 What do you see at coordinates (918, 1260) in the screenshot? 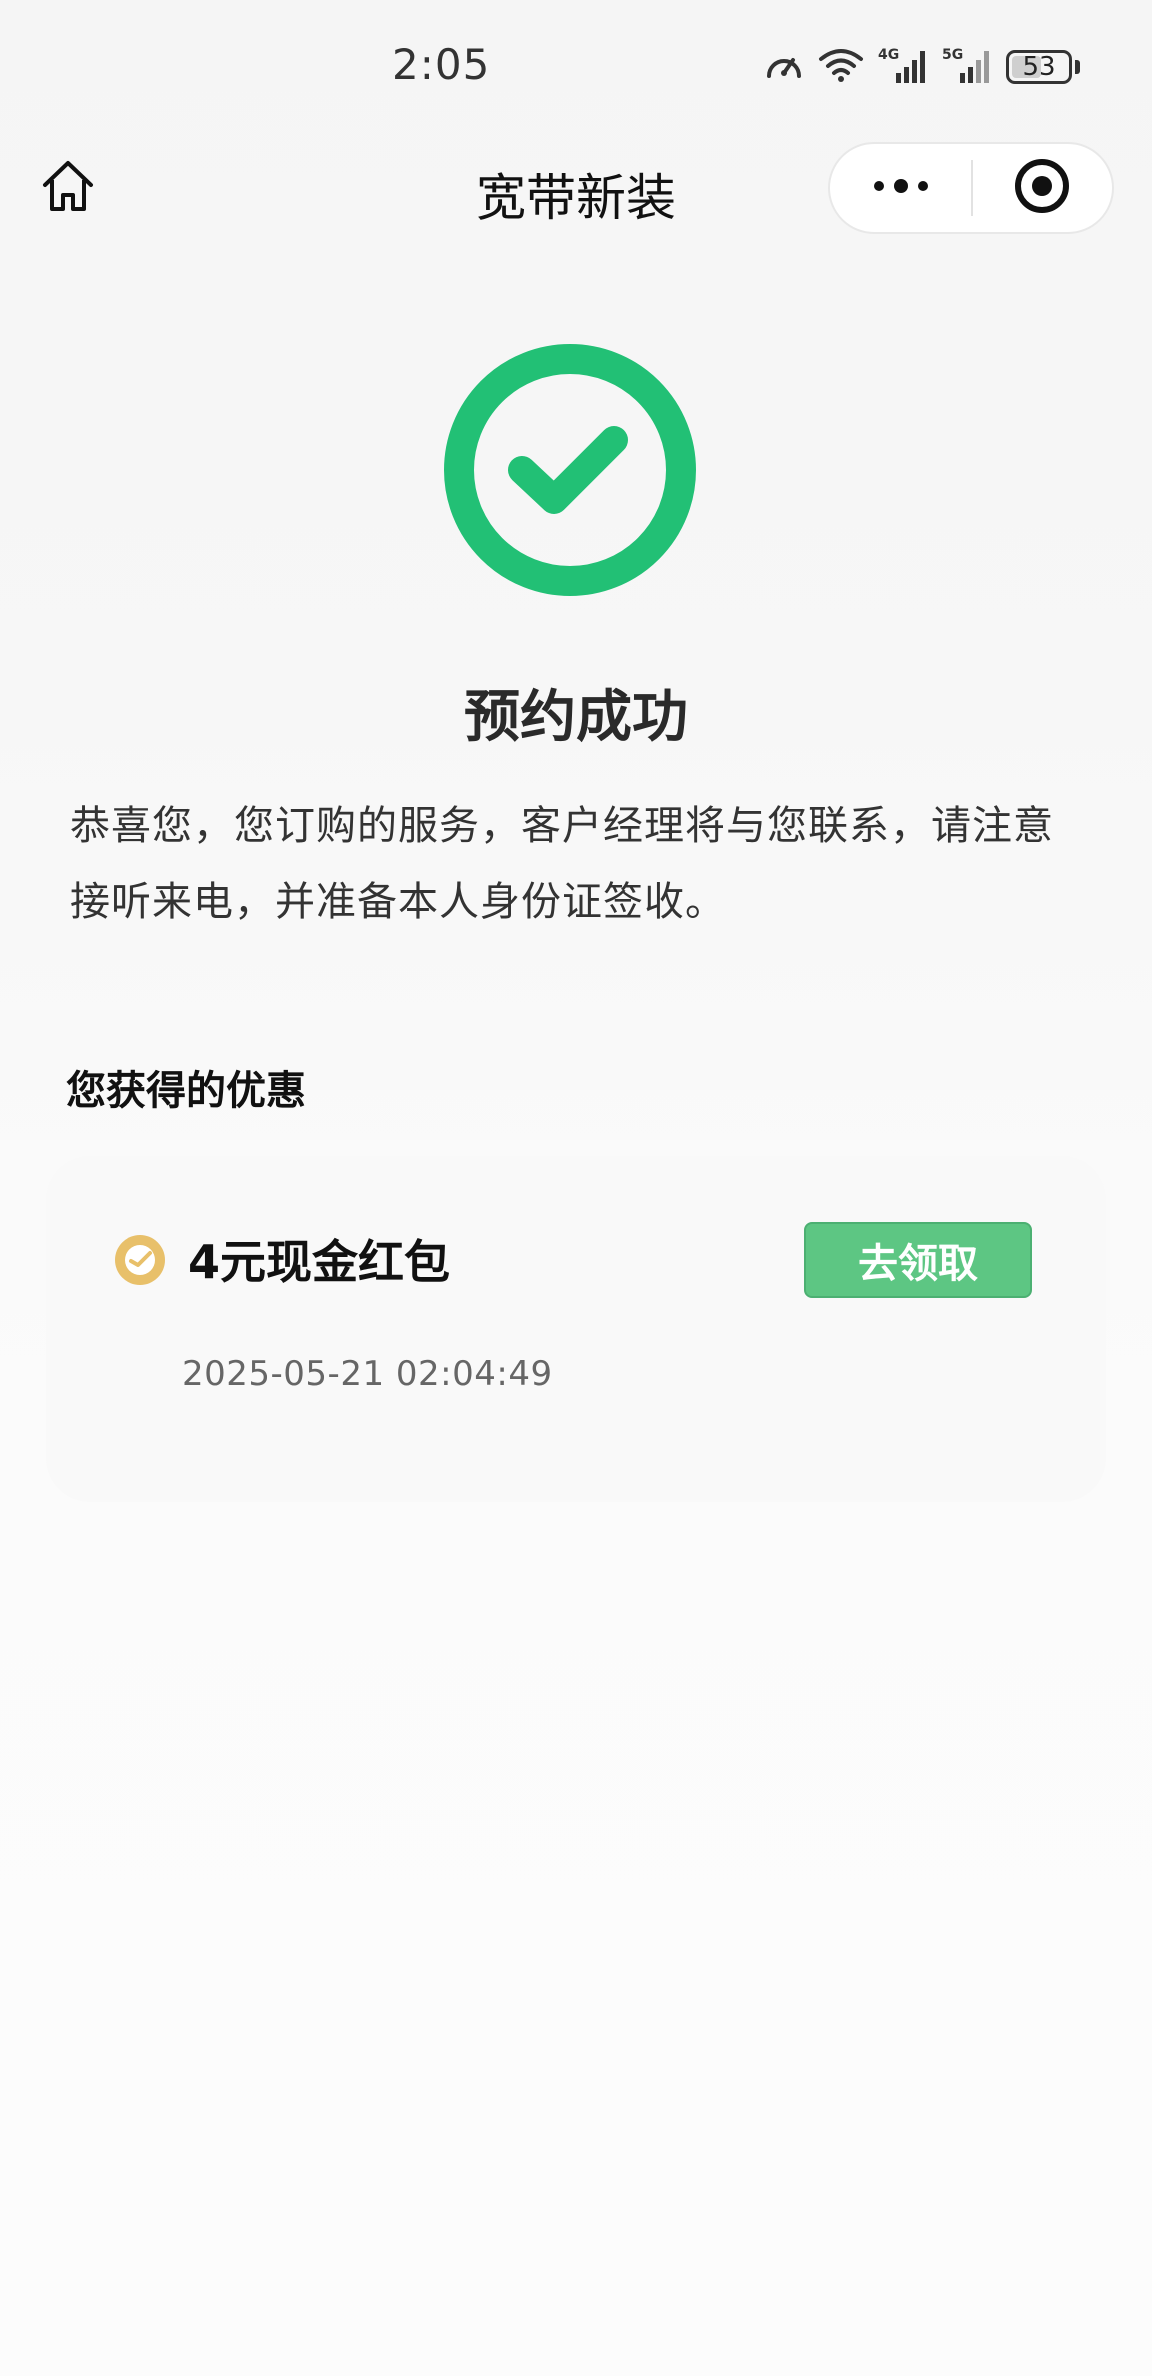
I see `claim-button: 去领取` at bounding box center [918, 1260].